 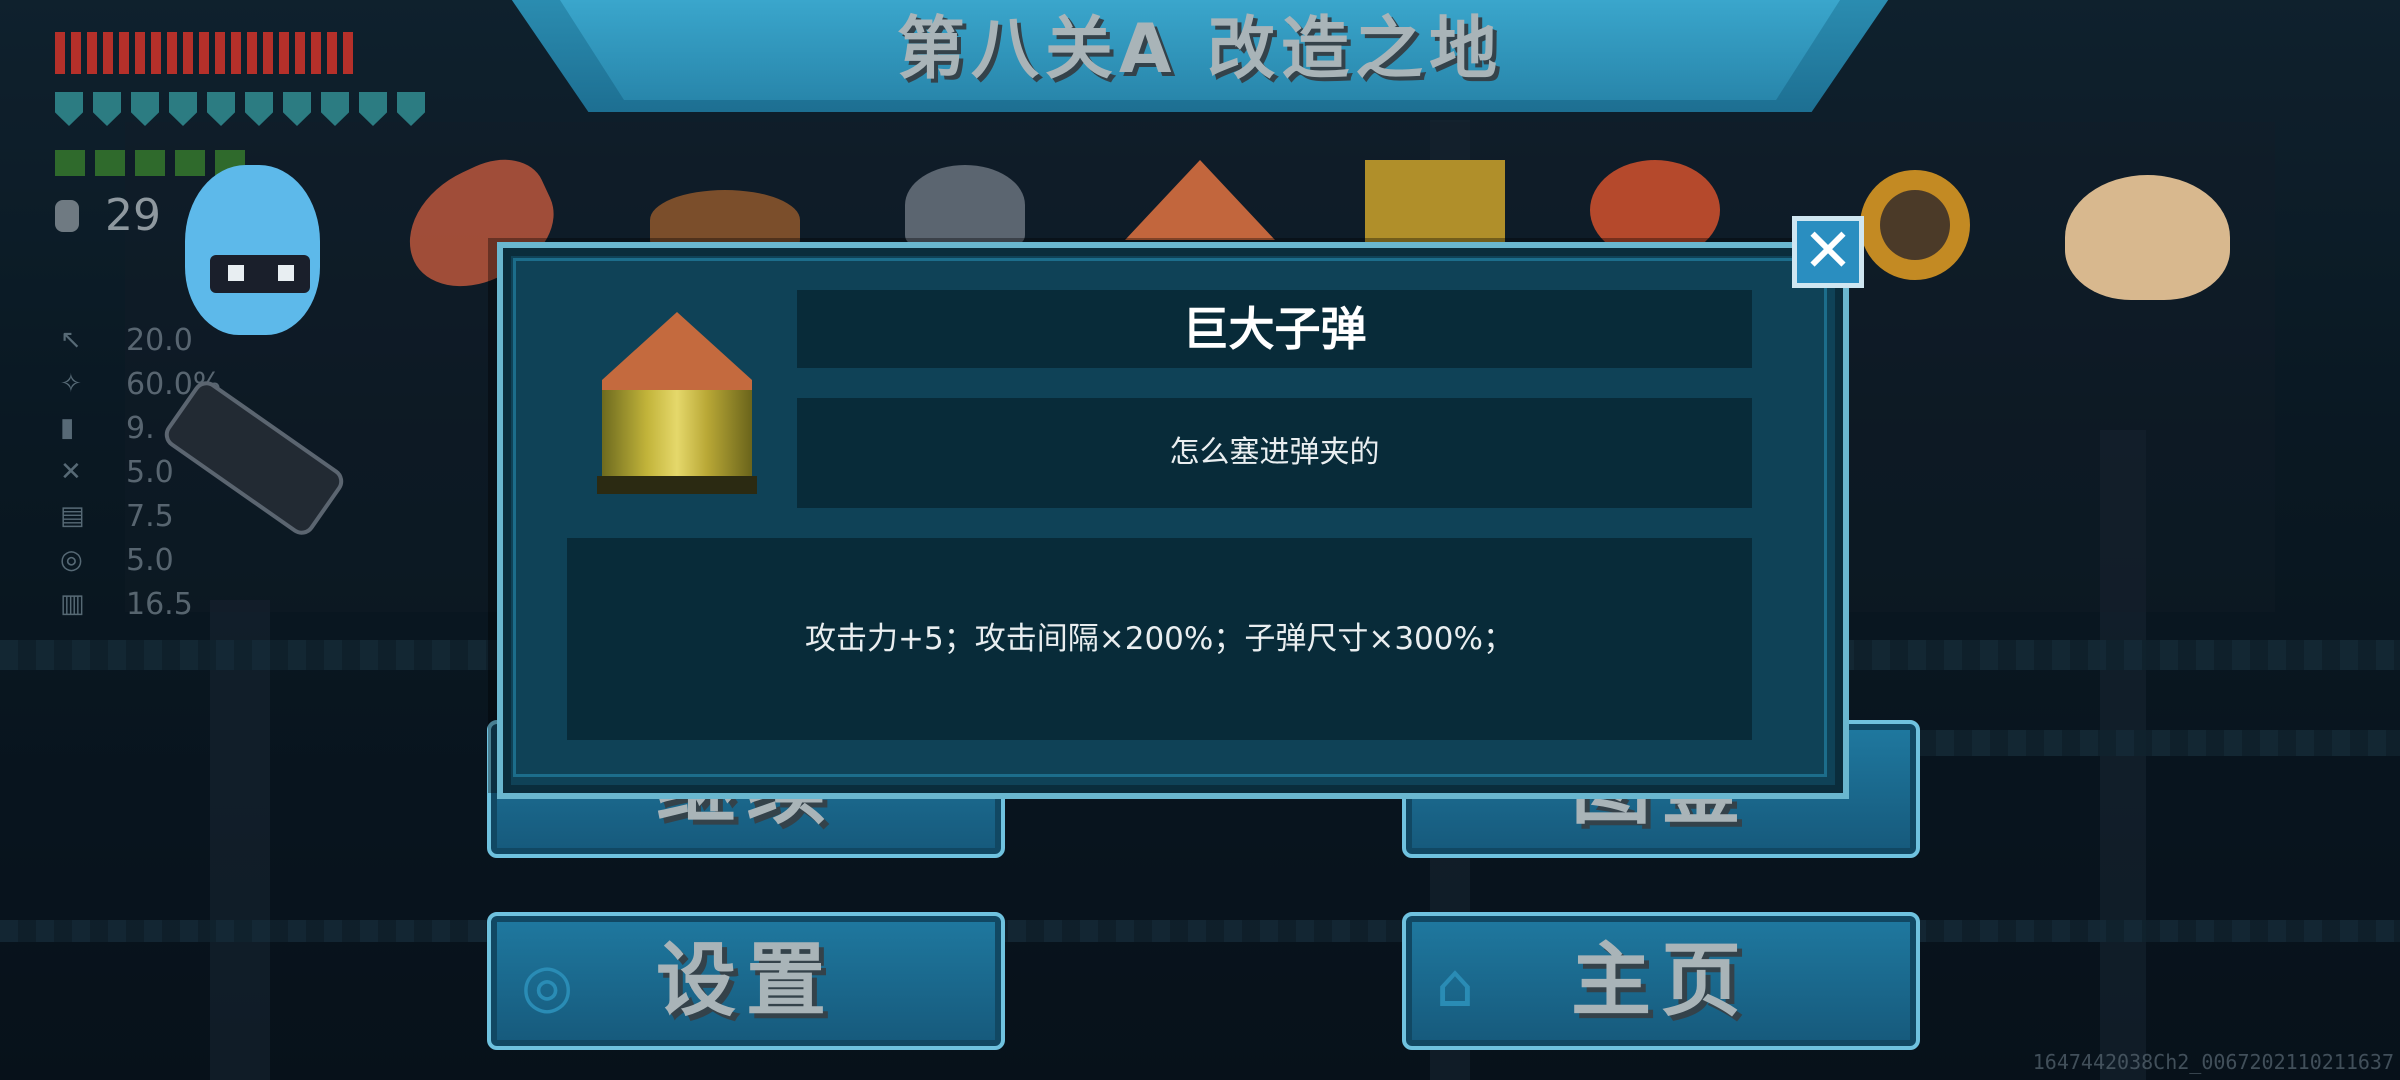 What do you see at coordinates (1828, 252) in the screenshot?
I see `close-button: ✕` at bounding box center [1828, 252].